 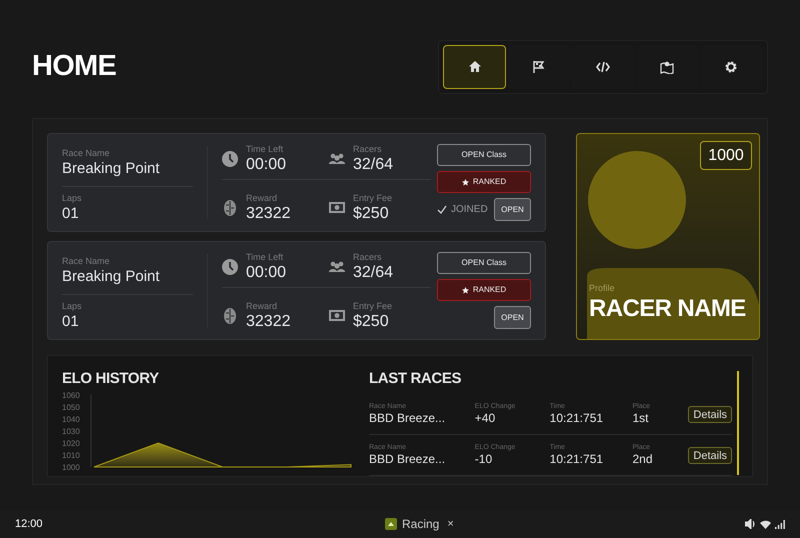 I want to click on section-title: LAST RACES, so click(x=415, y=379).